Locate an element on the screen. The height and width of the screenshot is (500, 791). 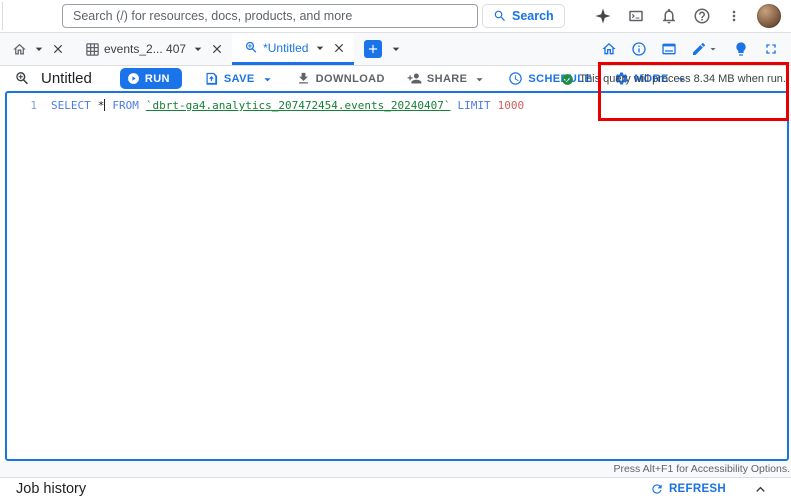
sql-keyword: SELECT is located at coordinates (71, 105).